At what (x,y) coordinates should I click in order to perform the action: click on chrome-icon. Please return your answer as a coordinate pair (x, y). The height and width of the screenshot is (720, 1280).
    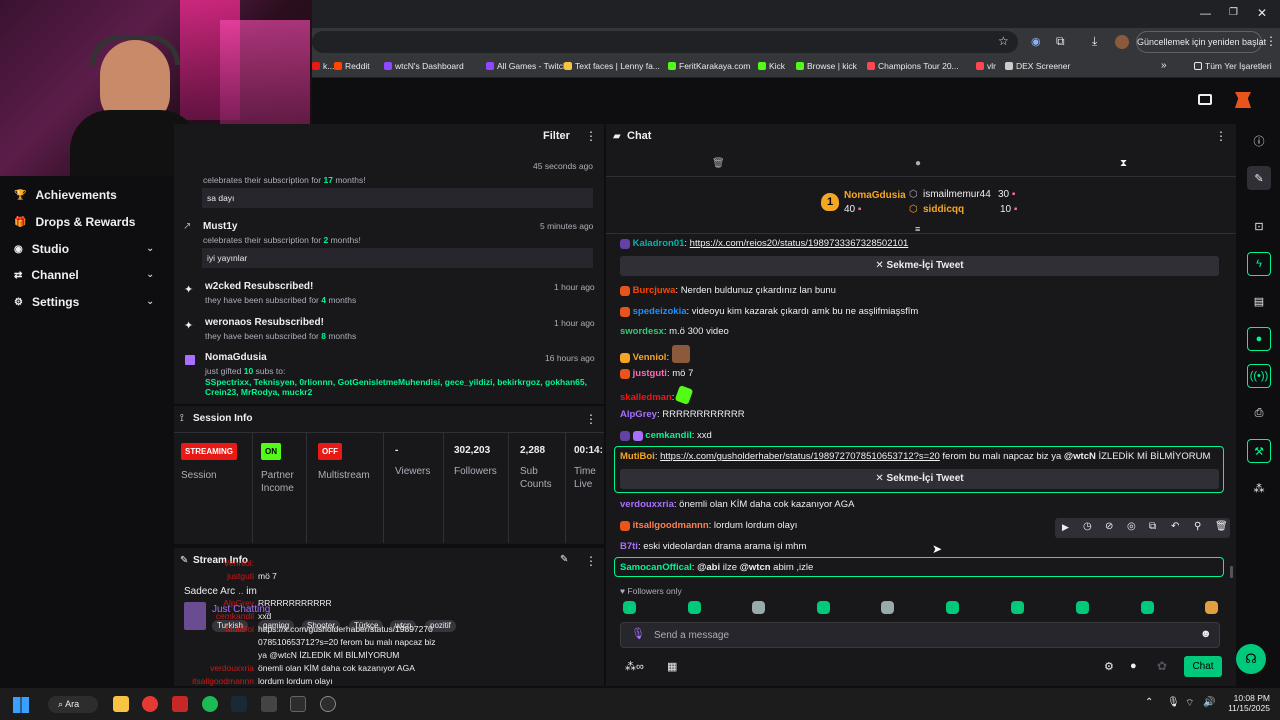
    Looking at the image, I should click on (150, 704).